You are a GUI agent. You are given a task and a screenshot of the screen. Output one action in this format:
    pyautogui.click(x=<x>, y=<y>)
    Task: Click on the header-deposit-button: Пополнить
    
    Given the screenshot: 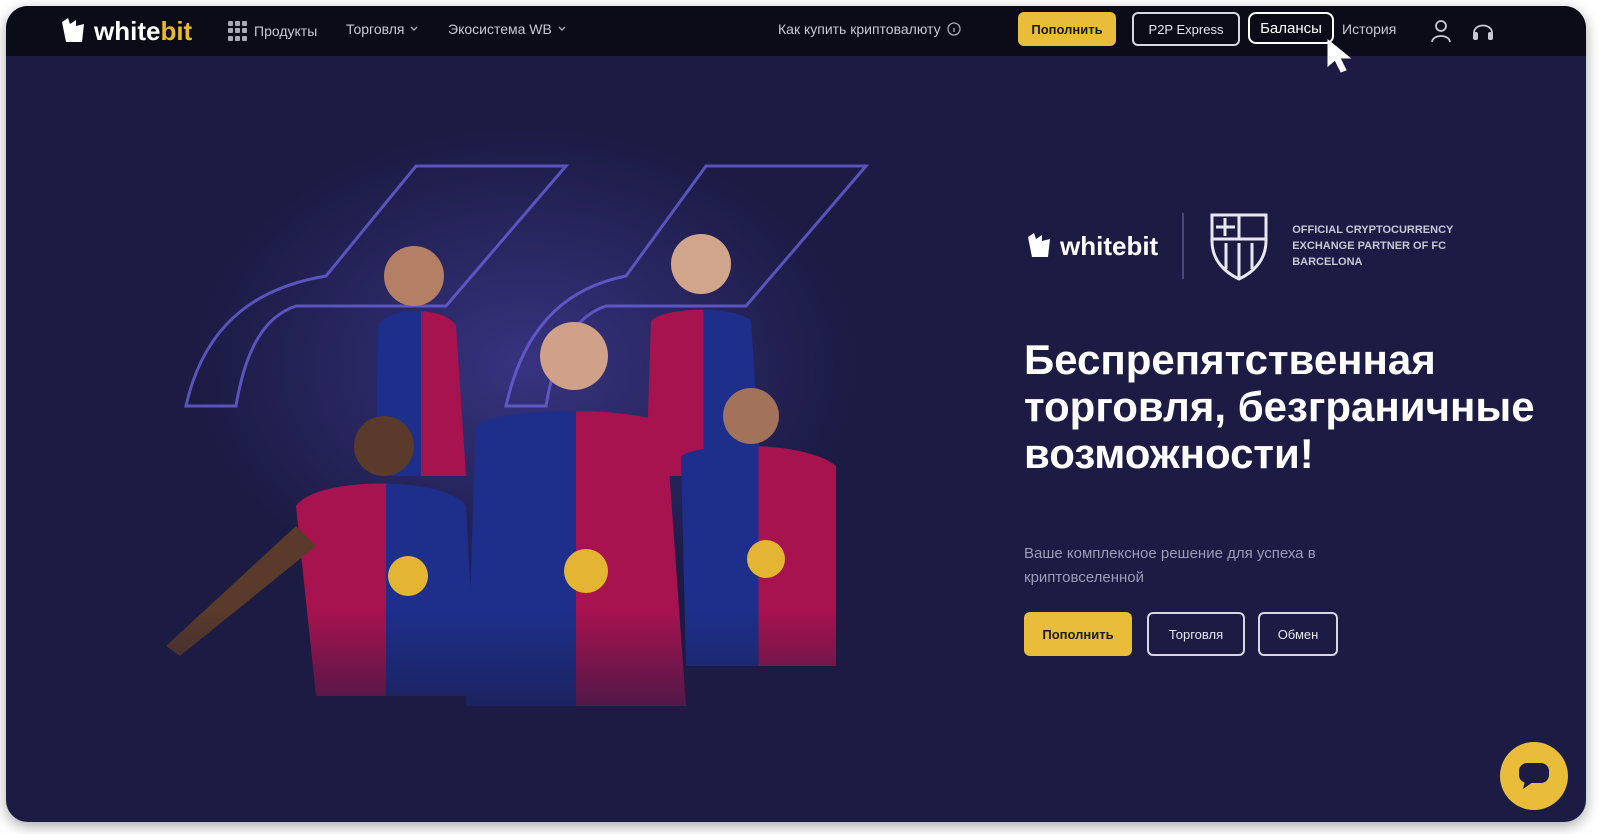 What is the action you would take?
    pyautogui.click(x=1067, y=29)
    